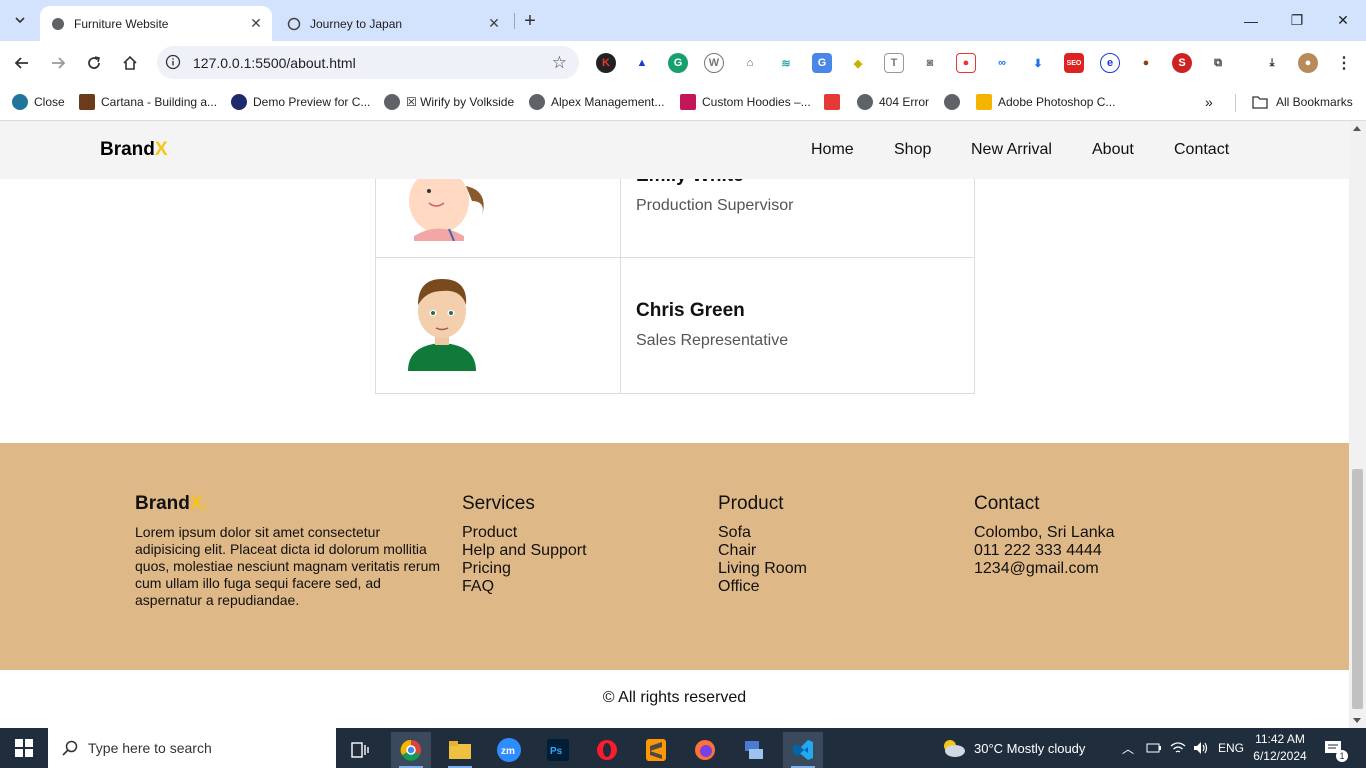 The image size is (1366, 768). What do you see at coordinates (832, 150) in the screenshot?
I see `nav-home: Home` at bounding box center [832, 150].